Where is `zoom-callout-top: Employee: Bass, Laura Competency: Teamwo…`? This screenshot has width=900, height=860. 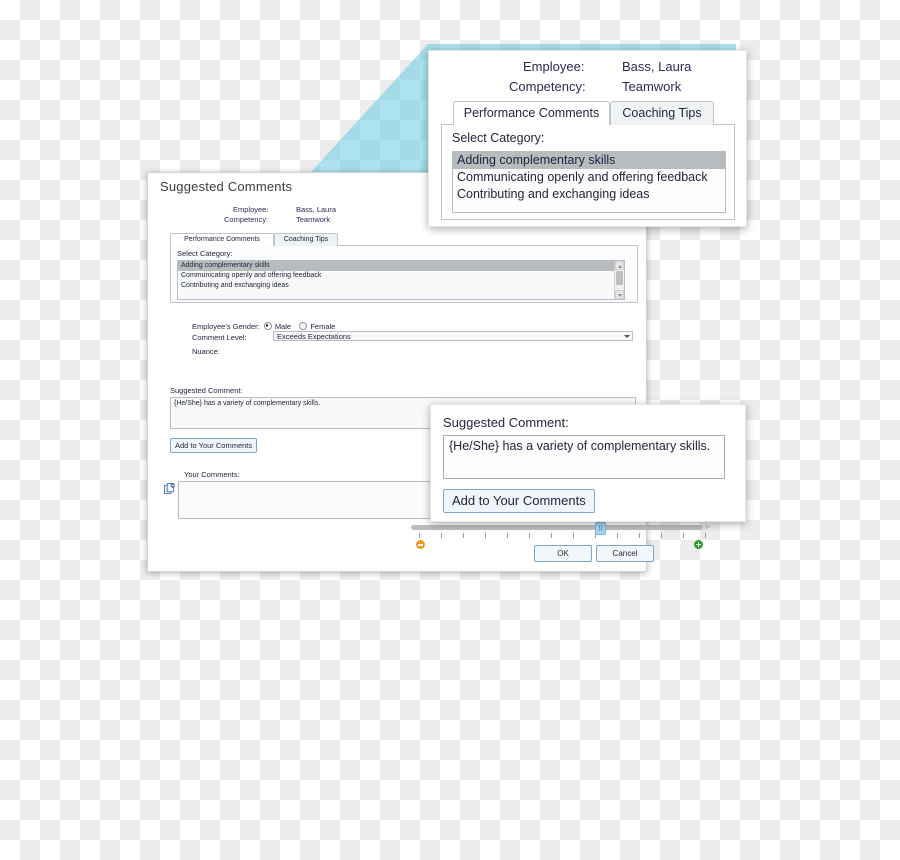 zoom-callout-top: Employee: Bass, Laura Competency: Teamwo… is located at coordinates (587, 138).